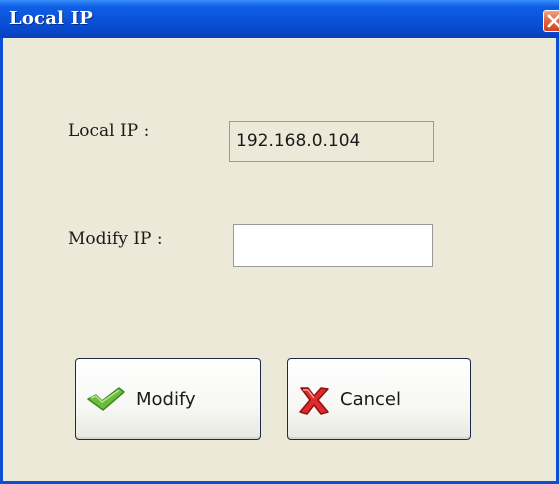  Describe the element at coordinates (51, 18) in the screenshot. I see `window-title: Local IP` at that location.